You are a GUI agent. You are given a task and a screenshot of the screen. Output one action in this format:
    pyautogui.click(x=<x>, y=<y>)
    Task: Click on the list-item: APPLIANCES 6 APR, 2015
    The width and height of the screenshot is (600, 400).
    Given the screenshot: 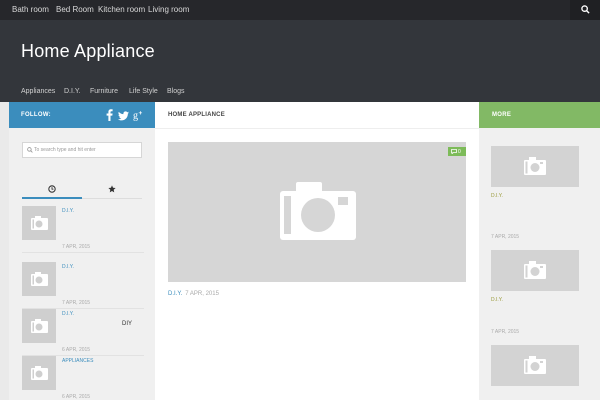 What is the action you would take?
    pyautogui.click(x=83, y=378)
    